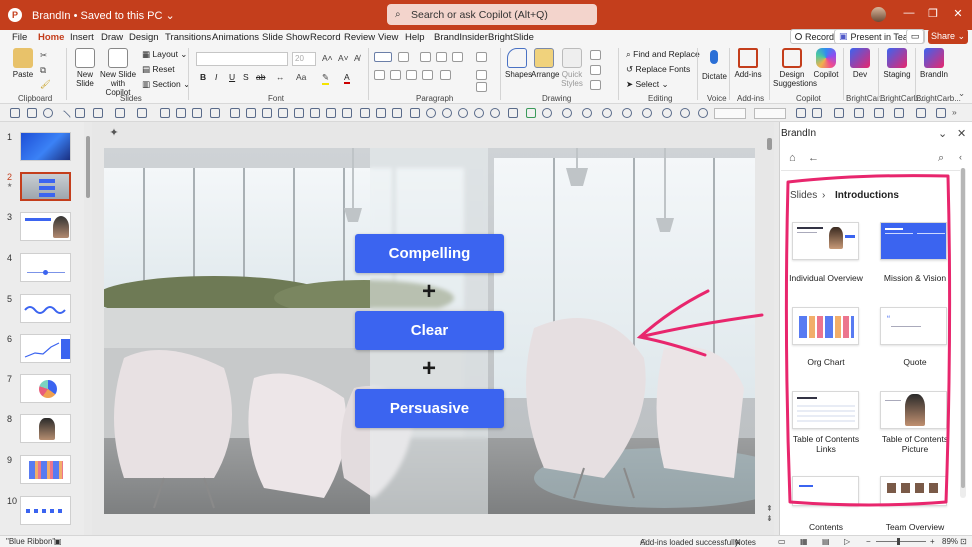 Image resolution: width=972 pixels, height=547 pixels. I want to click on dev-button: Dev, so click(860, 63).